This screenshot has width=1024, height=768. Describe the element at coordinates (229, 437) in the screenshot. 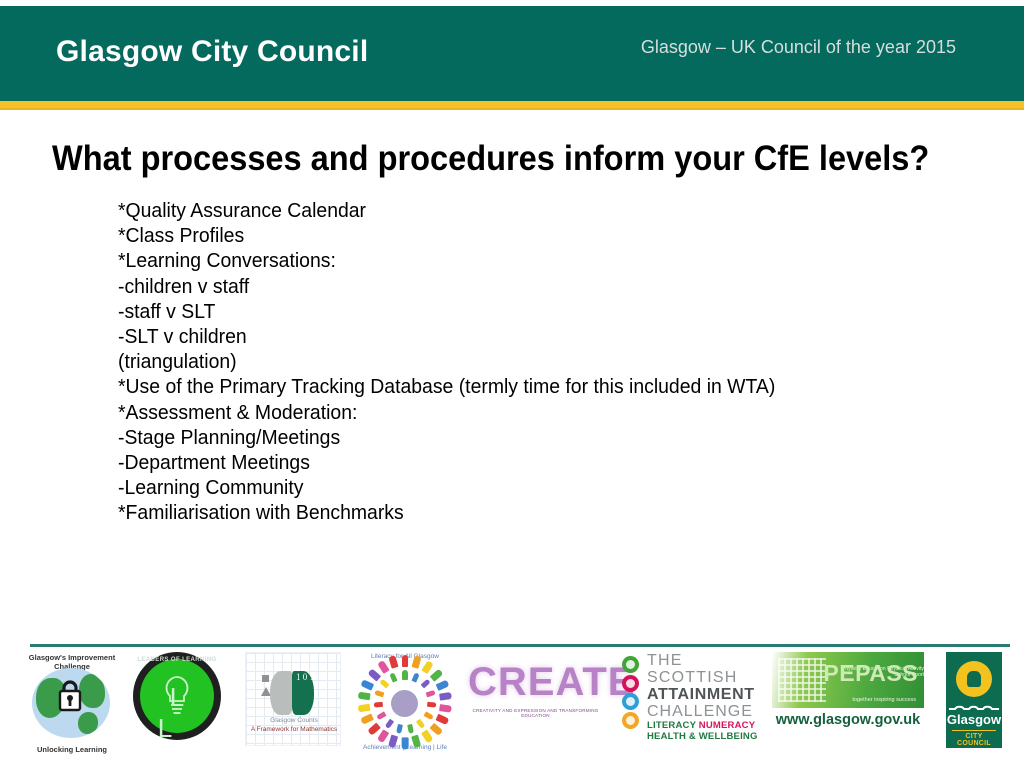

I see `body-line: -Stage Planning/Meetings` at that location.